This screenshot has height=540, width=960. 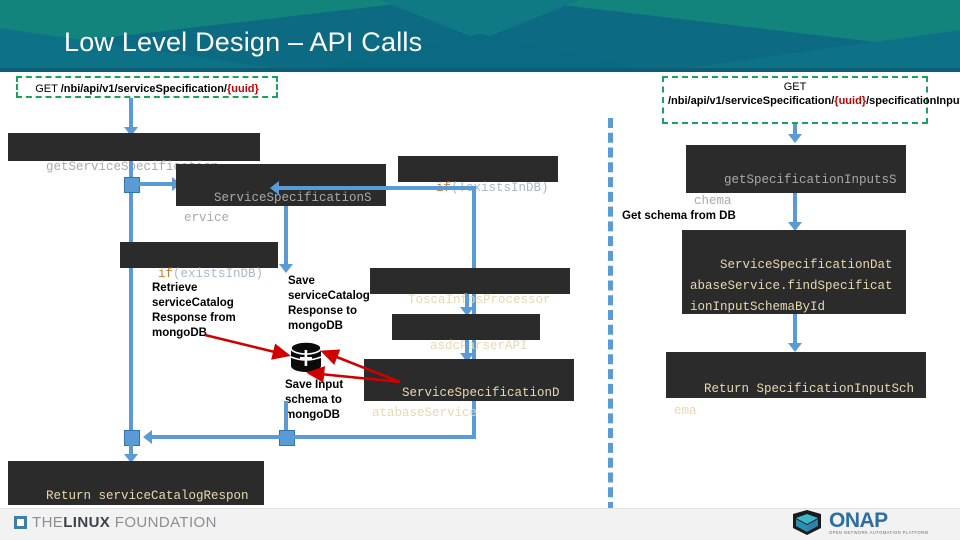 I want to click on onap-tagline: OPEN NETWORK AUTOMATION PLATFORM, so click(x=879, y=532).